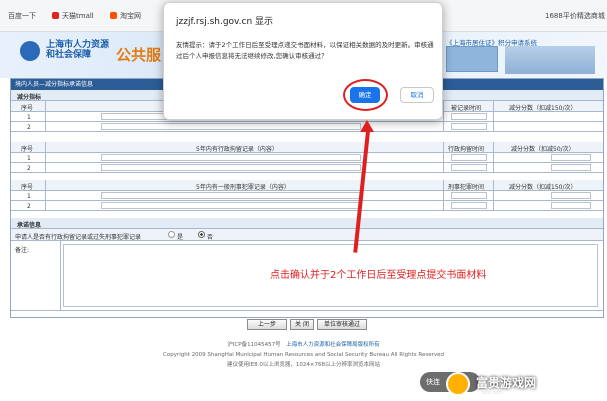 The height and width of the screenshot is (401, 607). I want to click on watermark-domain: xxx.com, so click(493, 393).